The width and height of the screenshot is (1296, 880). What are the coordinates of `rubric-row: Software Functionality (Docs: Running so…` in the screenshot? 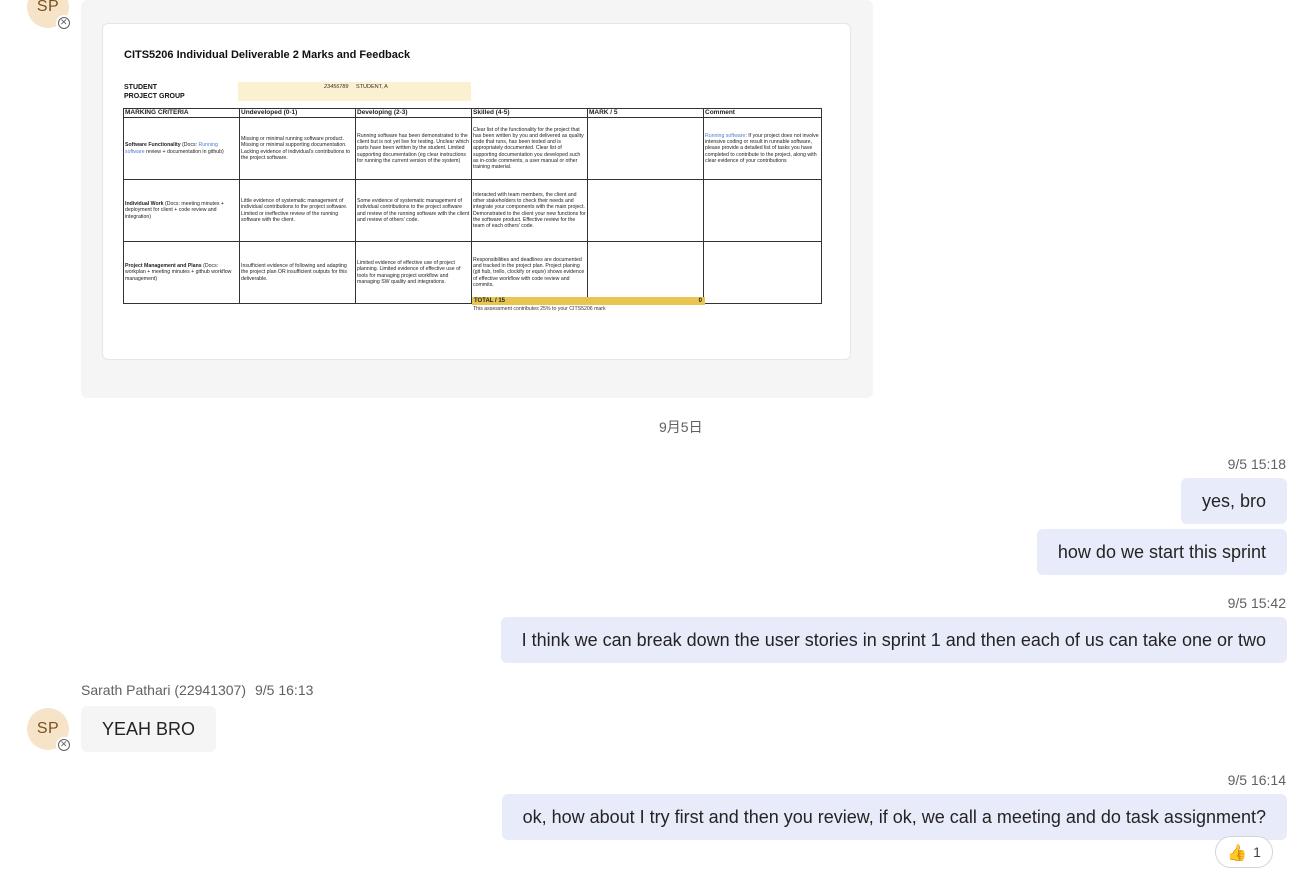 It's located at (472, 148).